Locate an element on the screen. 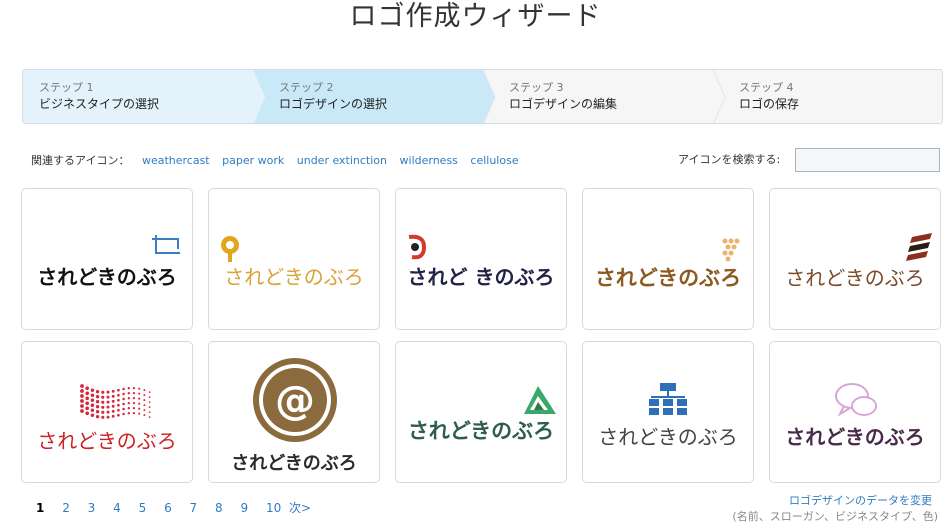 The height and width of the screenshot is (530, 951). pagination: 1 2 3 4 5 6 7 8 9 10 次> is located at coordinates (180, 507).